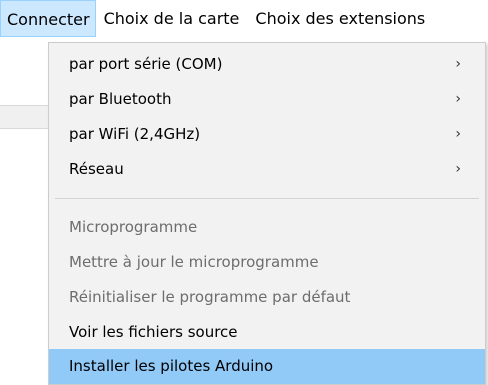 The width and height of the screenshot is (488, 385). Describe the element at coordinates (146, 64) in the screenshot. I see `menu-item-label: par port série (COM)` at that location.